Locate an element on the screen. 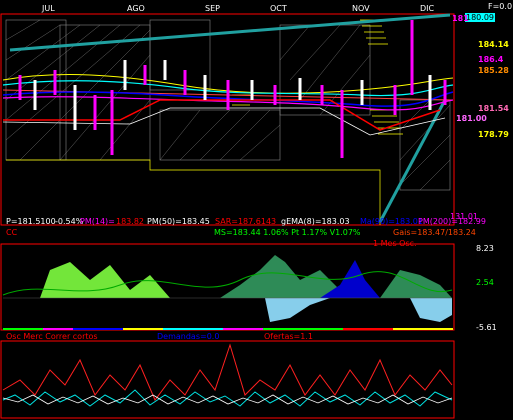 This screenshot has height=420, width=513. bottom-panel-title: Osc Merc Correr cortos is located at coordinates (52, 336).